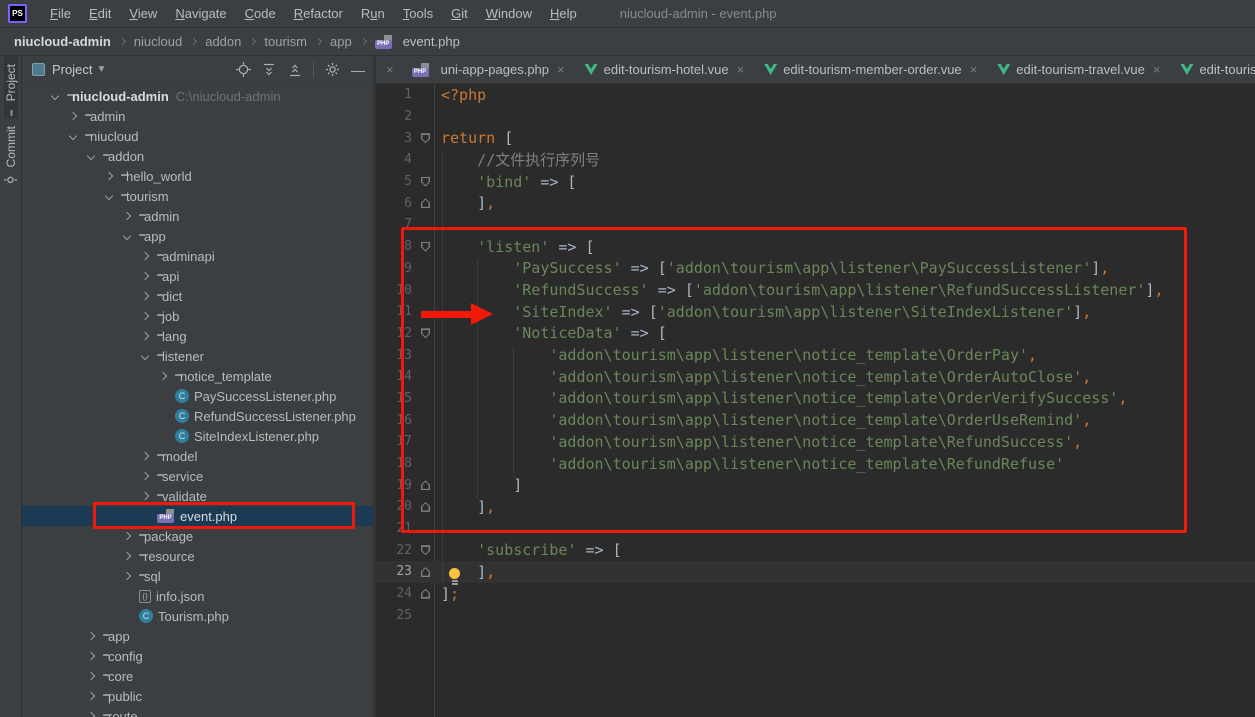  I want to click on code-line-3: 3 return [, so click(815, 138).